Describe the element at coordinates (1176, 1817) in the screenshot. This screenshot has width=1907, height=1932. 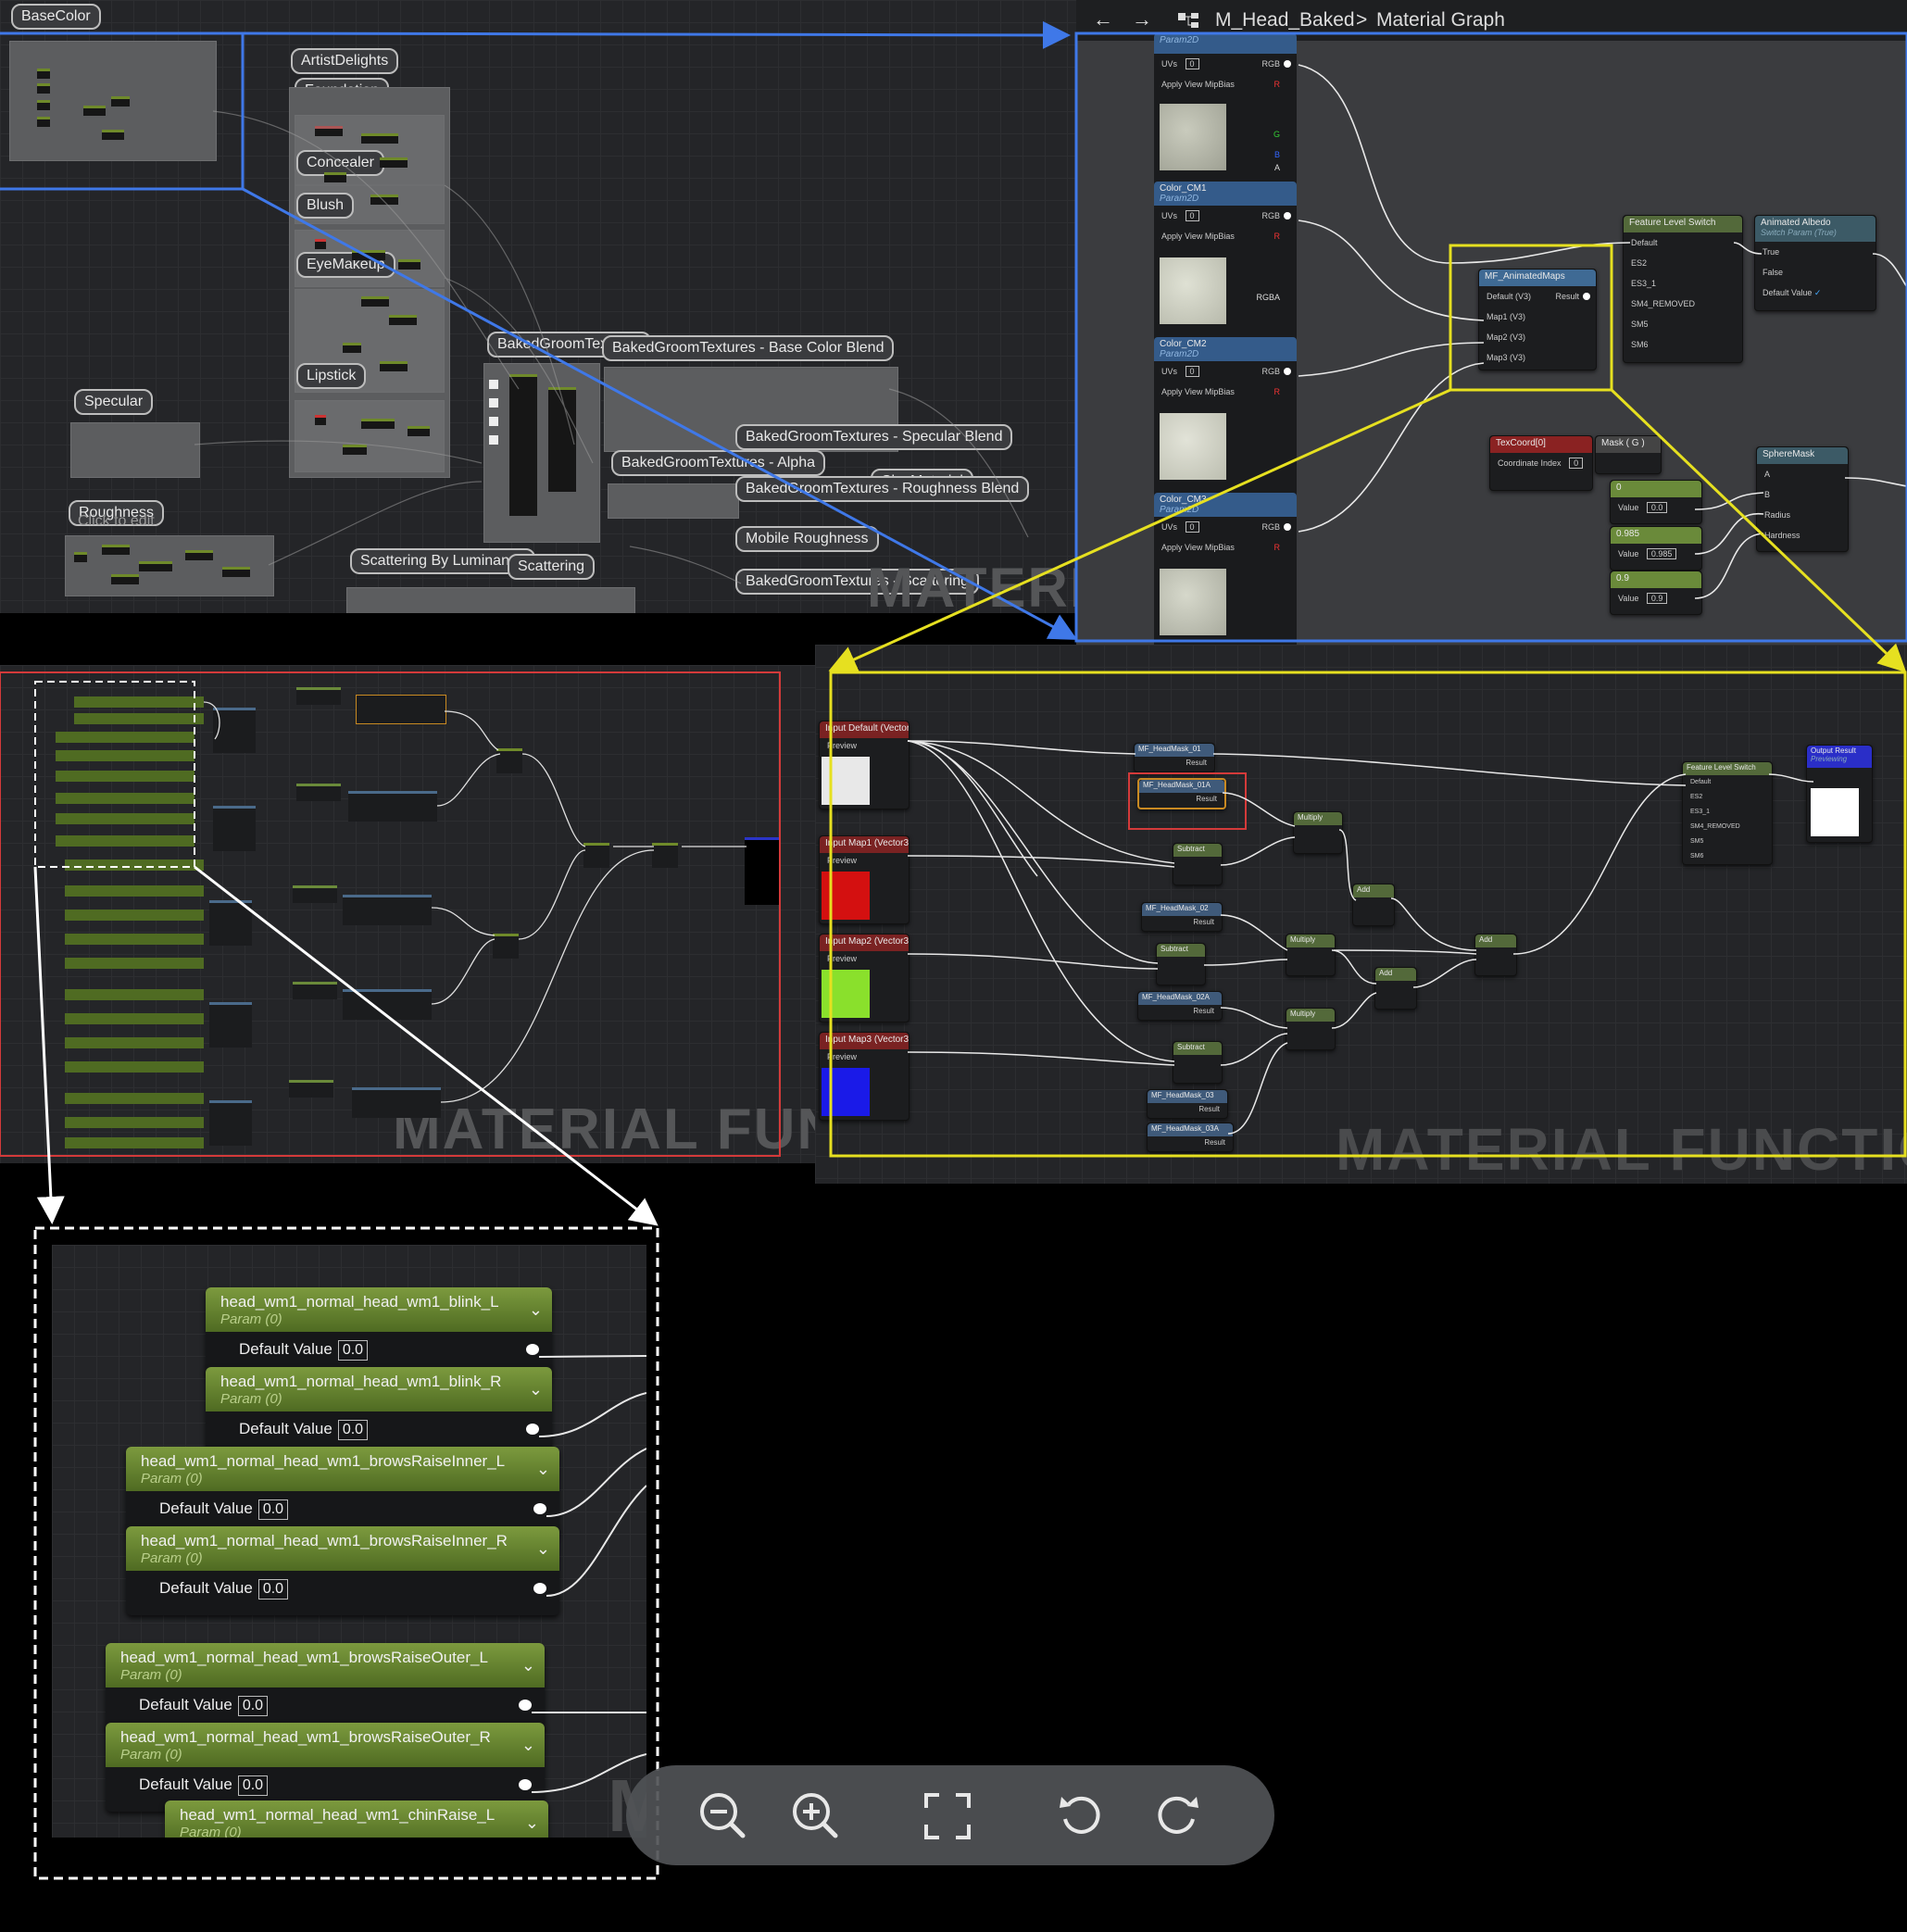
I see `rotate-right-icon` at that location.